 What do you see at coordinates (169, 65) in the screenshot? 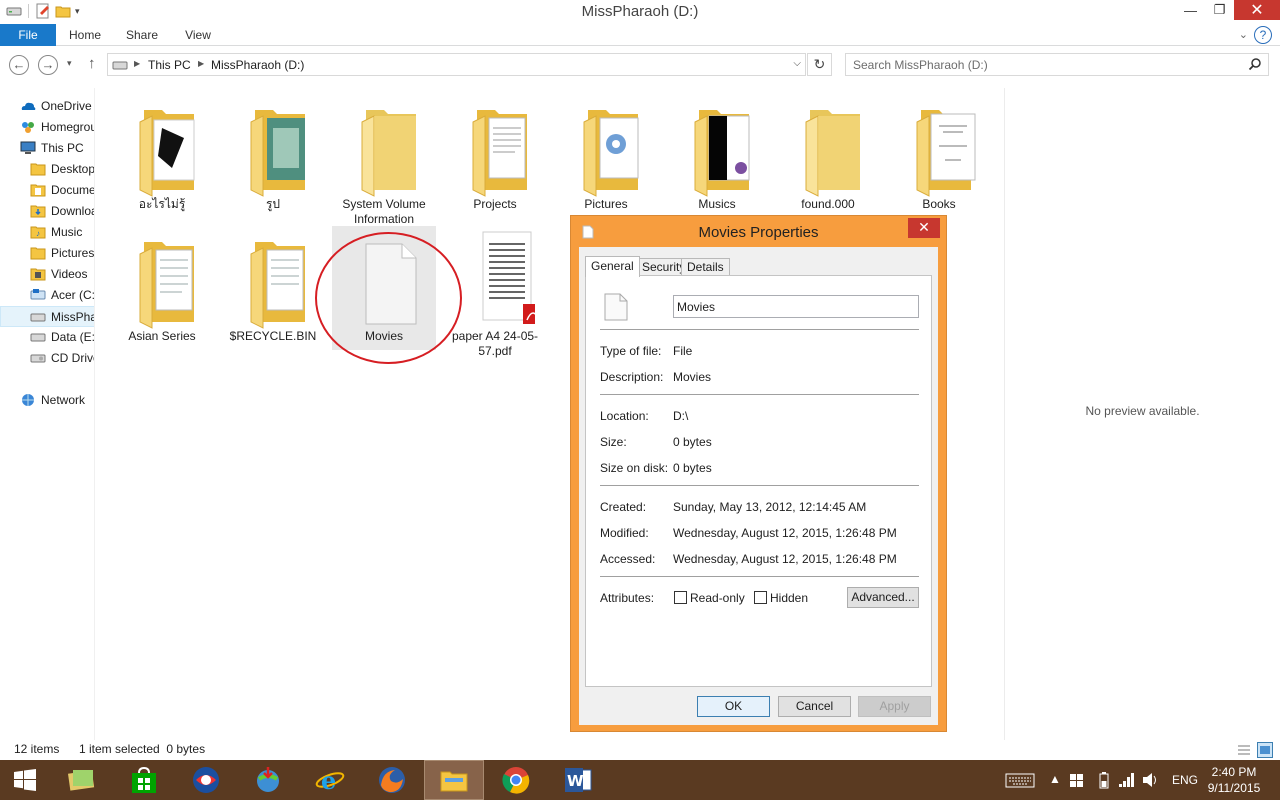
I see `breadcrumb-this-pc: This PC` at bounding box center [169, 65].